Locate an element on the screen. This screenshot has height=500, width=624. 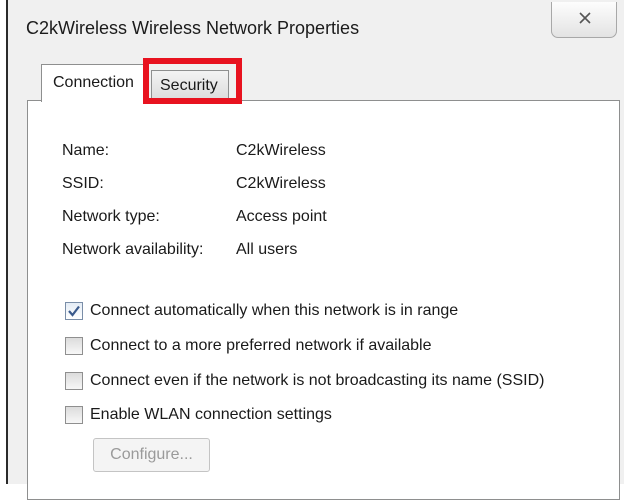
tab-connection: Connection is located at coordinates (94, 83).